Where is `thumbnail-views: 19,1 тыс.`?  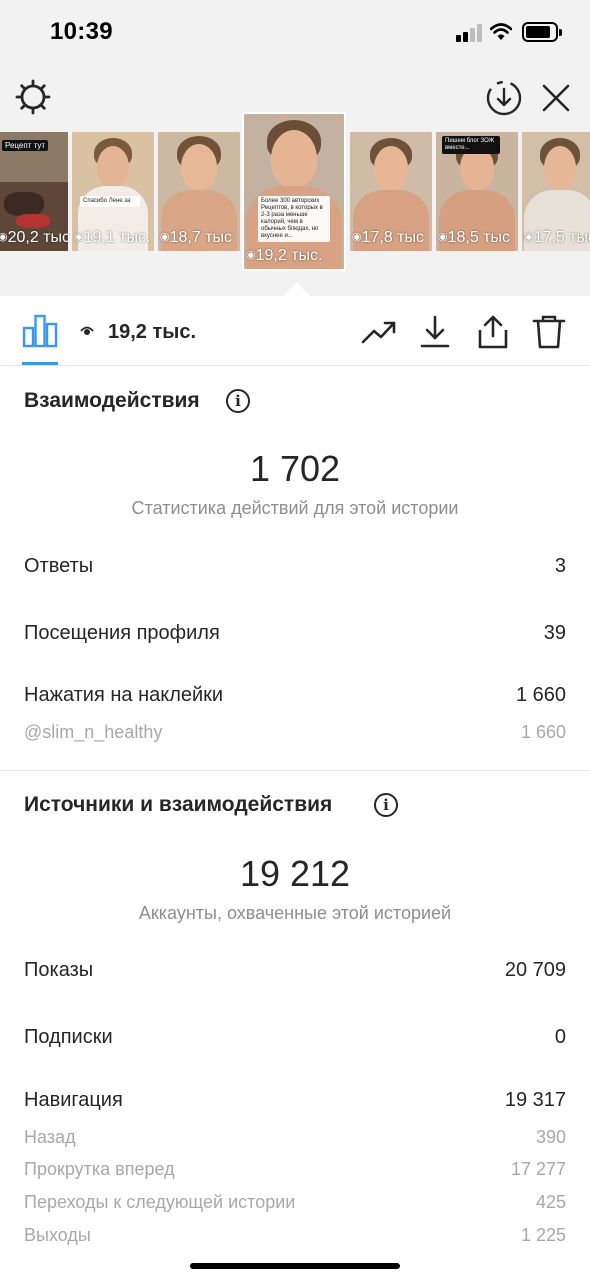 thumbnail-views: 19,1 тыс. is located at coordinates (112, 238).